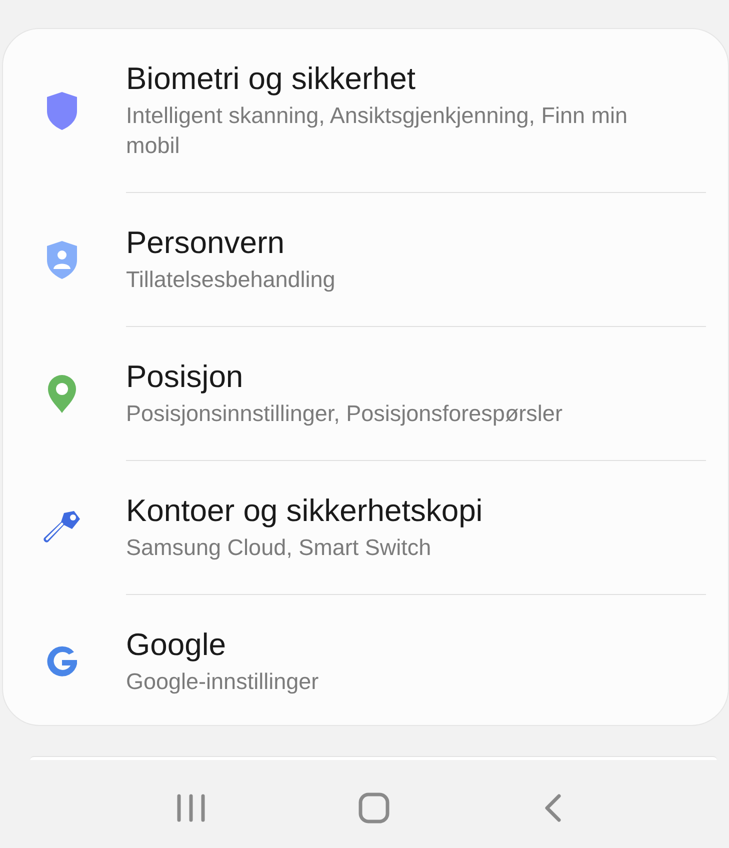 This screenshot has width=729, height=848. What do you see at coordinates (305, 511) in the screenshot?
I see `item-title: Kontoer og sikkerhetskopi` at bounding box center [305, 511].